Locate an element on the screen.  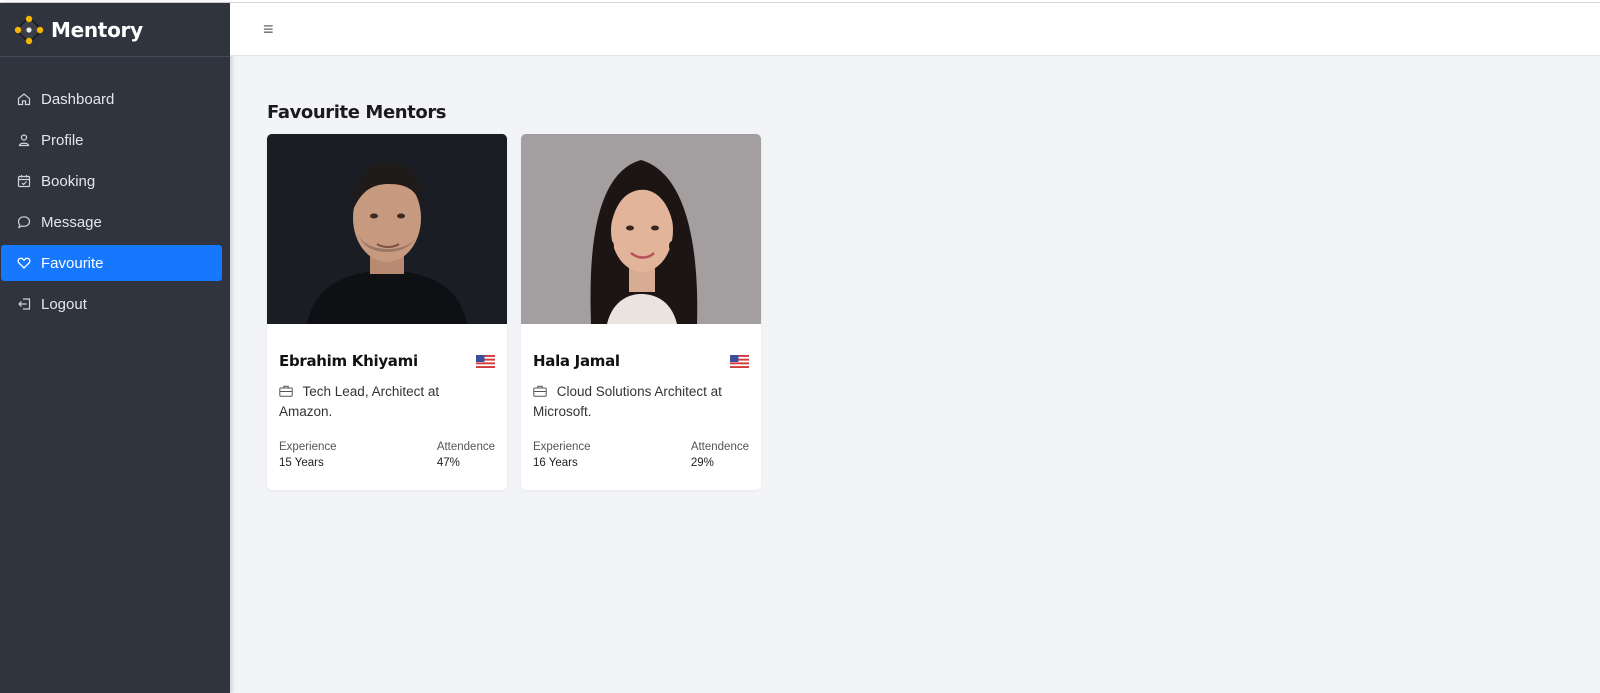
mentor-name: Hala Jamal is located at coordinates (576, 361).